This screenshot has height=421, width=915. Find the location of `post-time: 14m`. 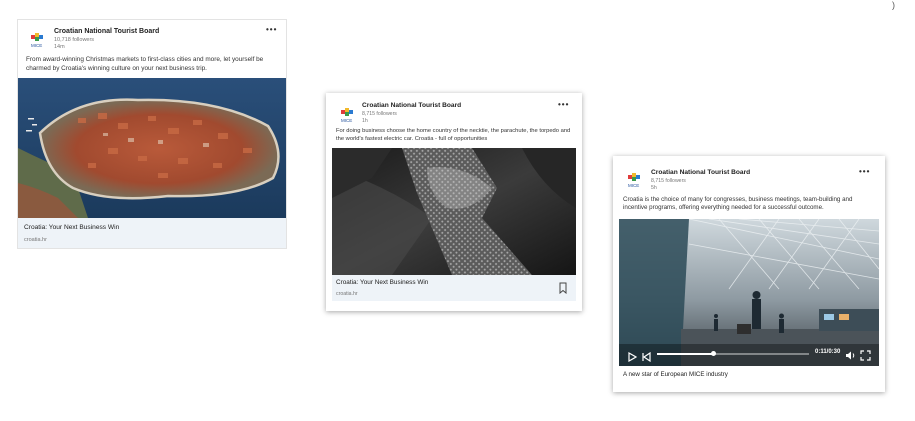

post-time: 14m is located at coordinates (59, 47).